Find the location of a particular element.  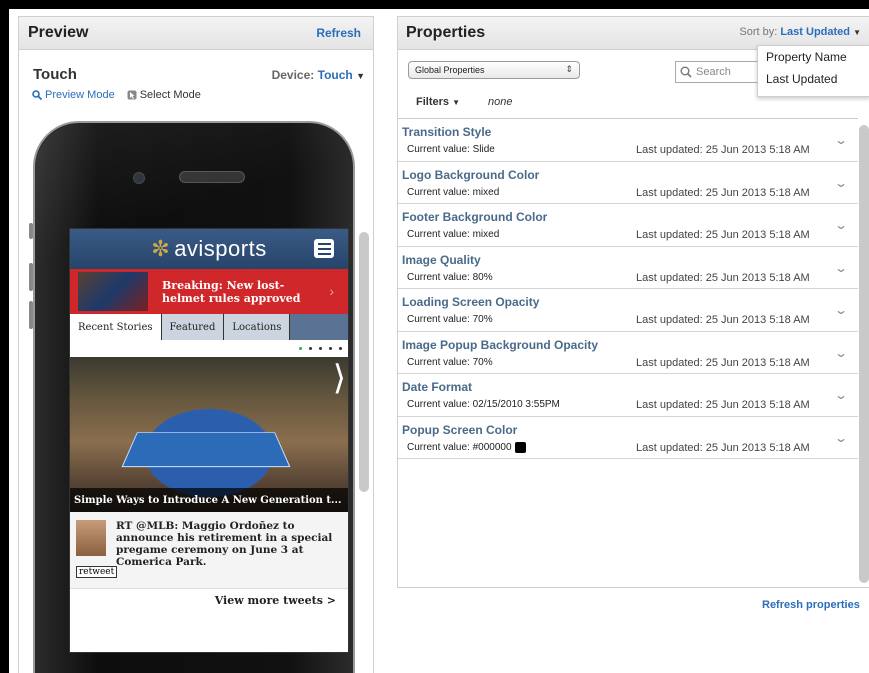

window-frame-left is located at coordinates (4, 336).